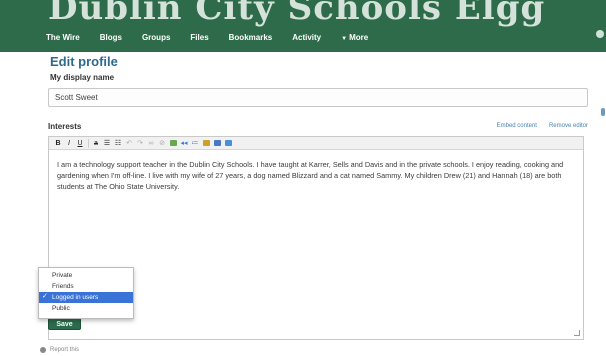 This screenshot has height=356, width=606. I want to click on access-option-label: Public, so click(61, 308).